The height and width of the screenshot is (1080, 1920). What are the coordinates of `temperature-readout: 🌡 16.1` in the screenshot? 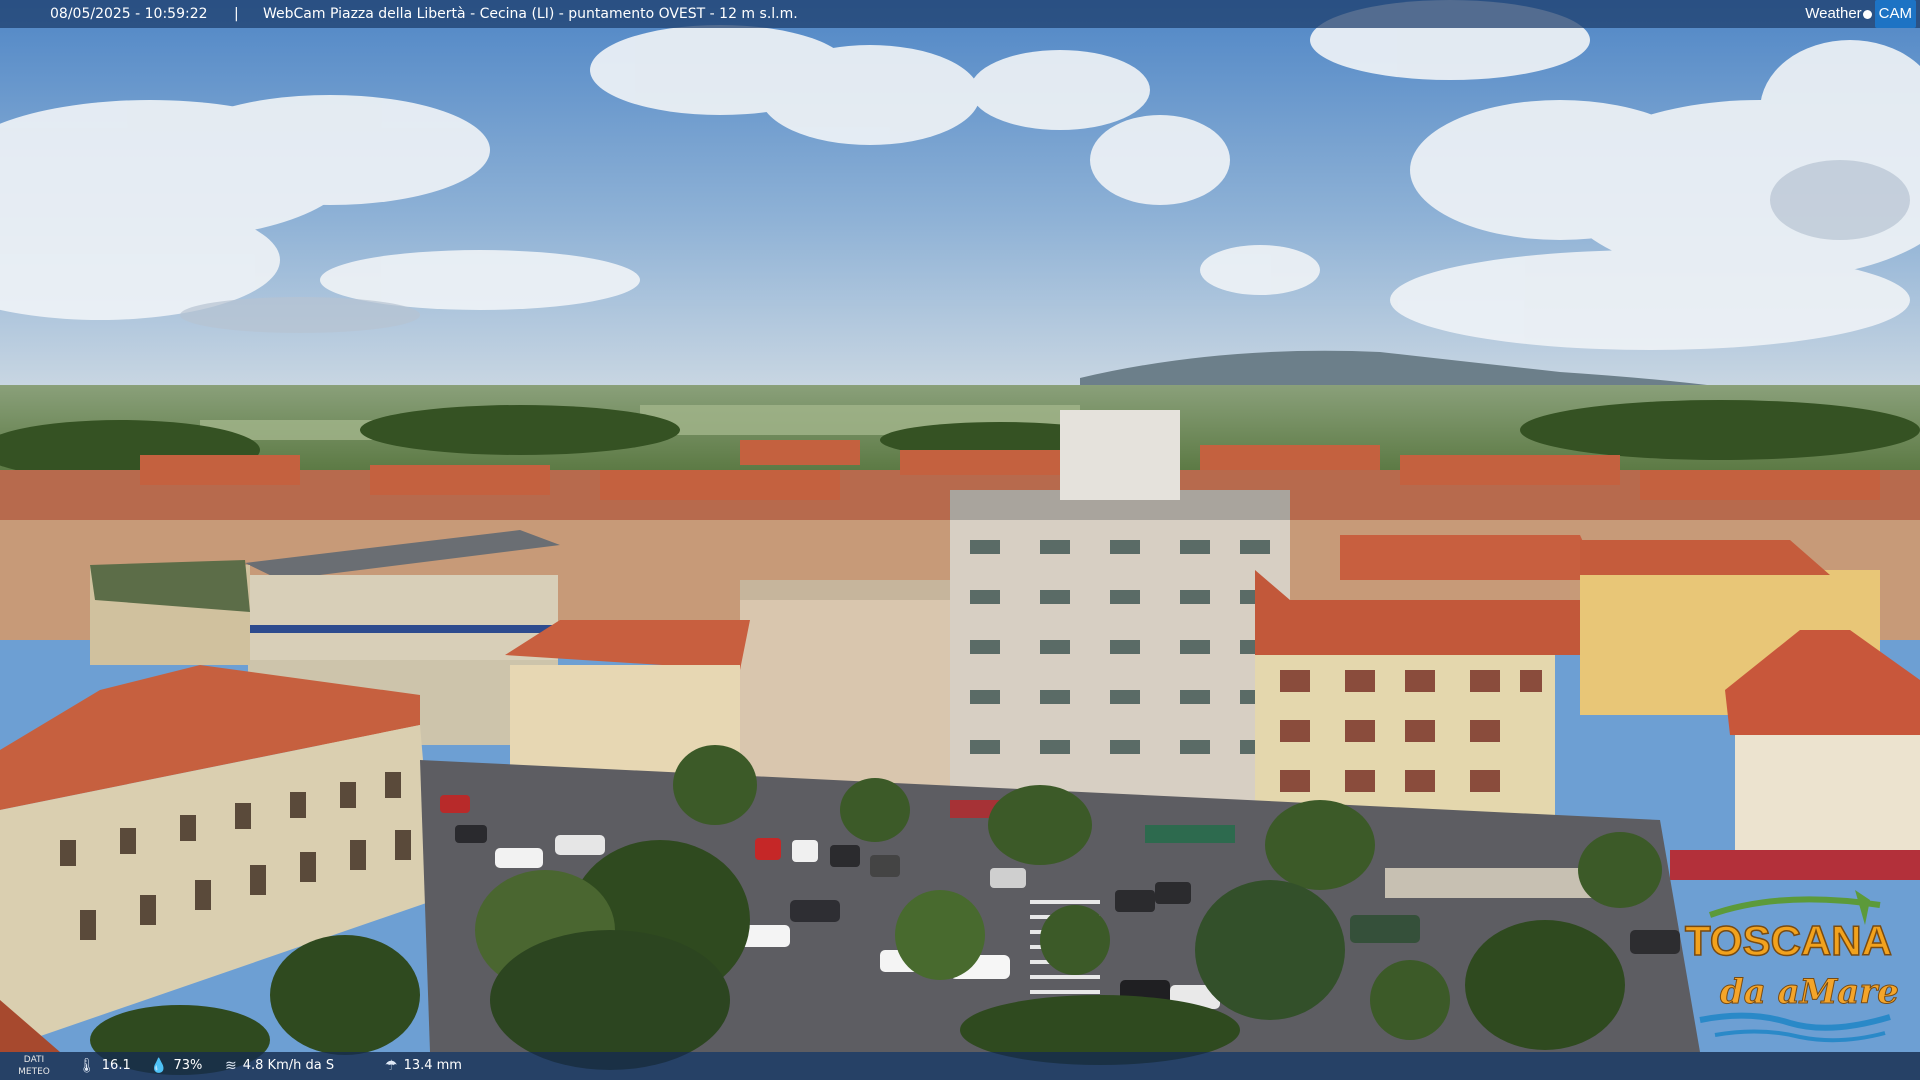 It's located at (104, 1066).